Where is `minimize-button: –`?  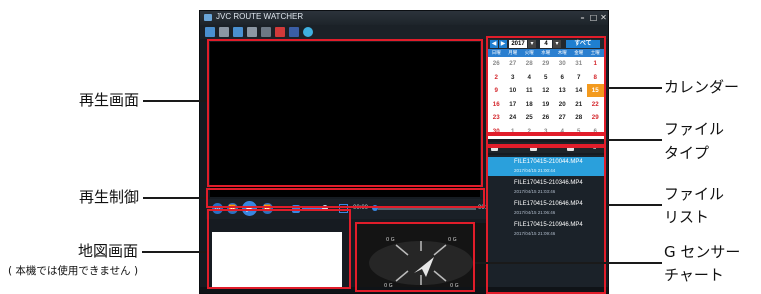
minimize-button: – is located at coordinates (582, 17).